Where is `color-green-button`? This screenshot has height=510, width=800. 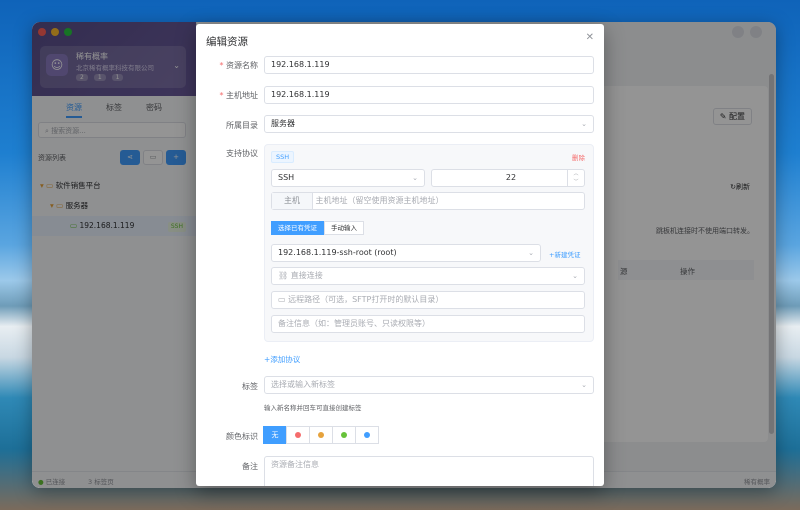 color-green-button is located at coordinates (344, 435).